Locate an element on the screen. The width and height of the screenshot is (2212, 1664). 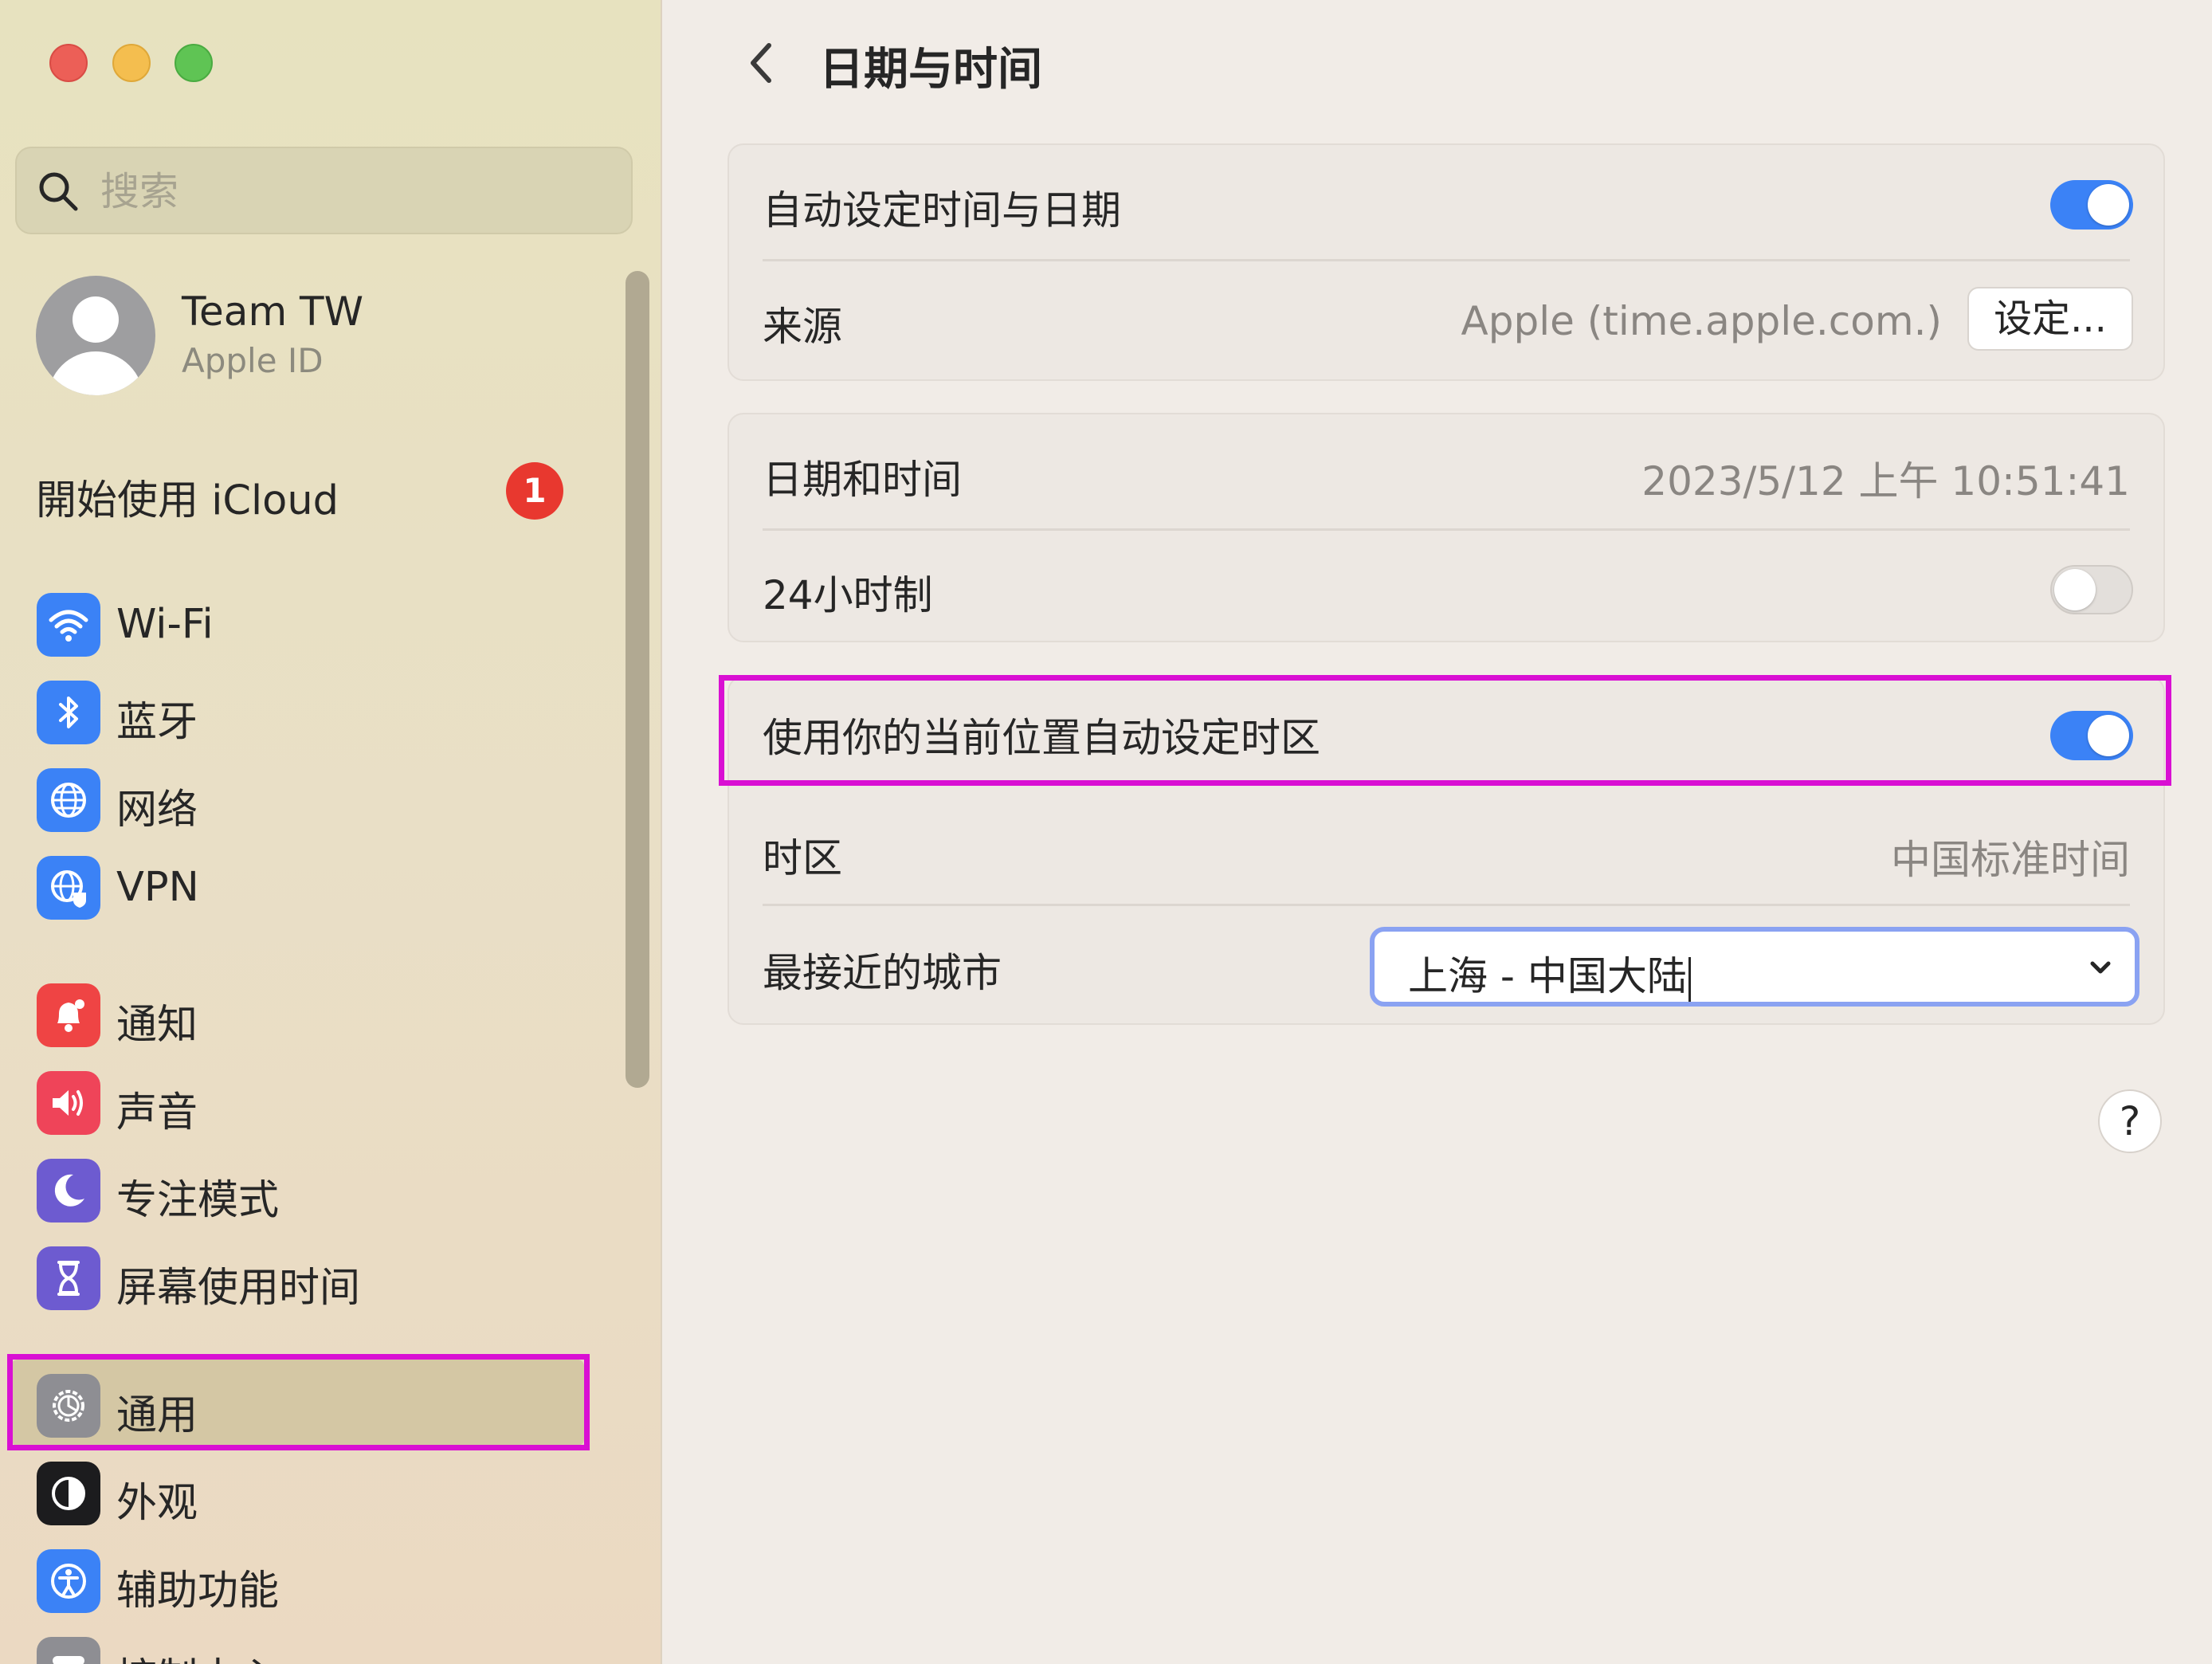
page-title: 日期与时间 is located at coordinates (930, 70).